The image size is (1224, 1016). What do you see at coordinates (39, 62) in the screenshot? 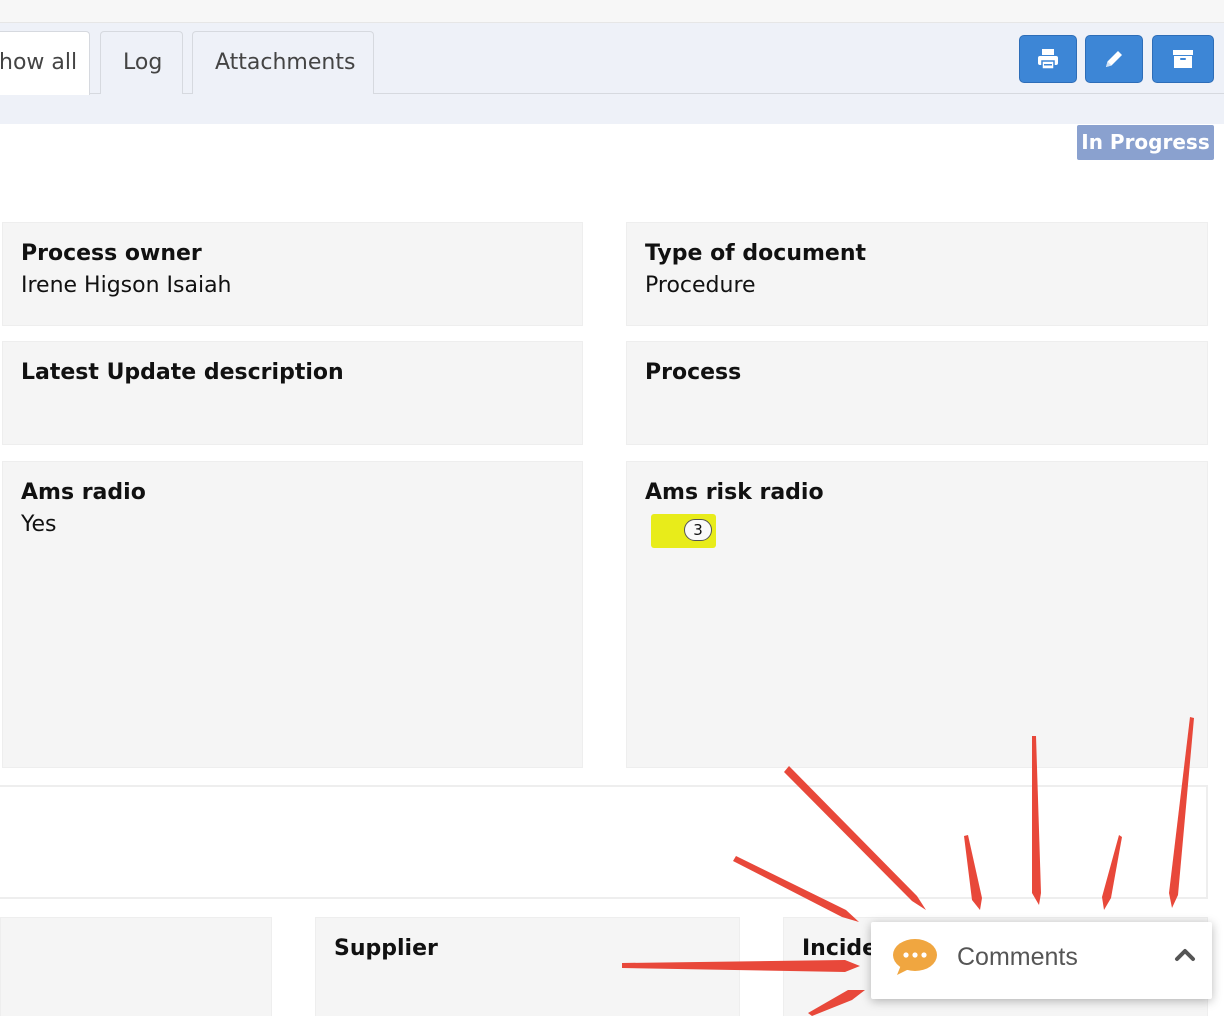
I see `tab-show-all-label: how all` at bounding box center [39, 62].